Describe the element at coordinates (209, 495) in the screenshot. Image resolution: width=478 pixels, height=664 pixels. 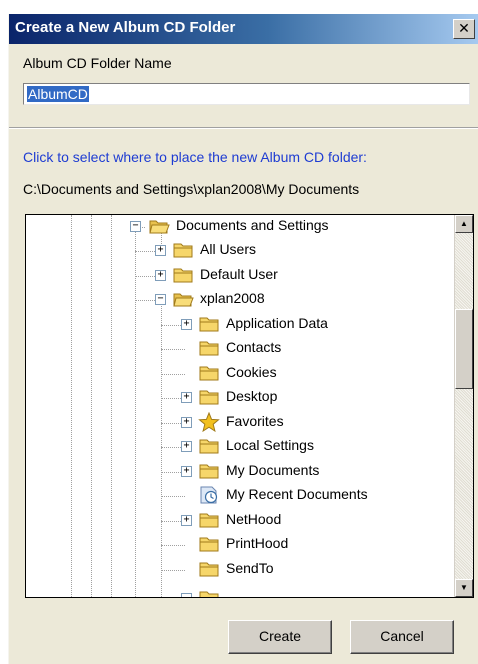
I see `recent-docs-icon` at that location.